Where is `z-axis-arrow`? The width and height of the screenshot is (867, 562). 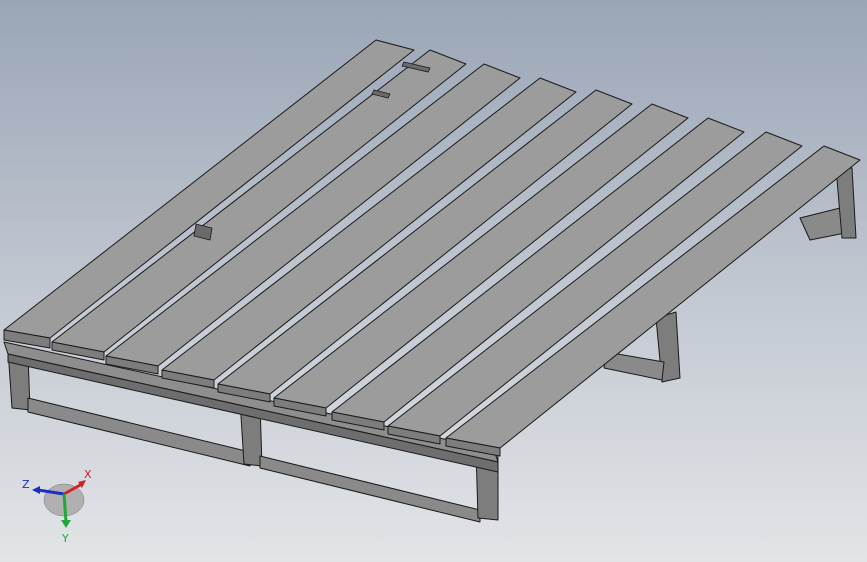
z-axis-arrow is located at coordinates (36, 490).